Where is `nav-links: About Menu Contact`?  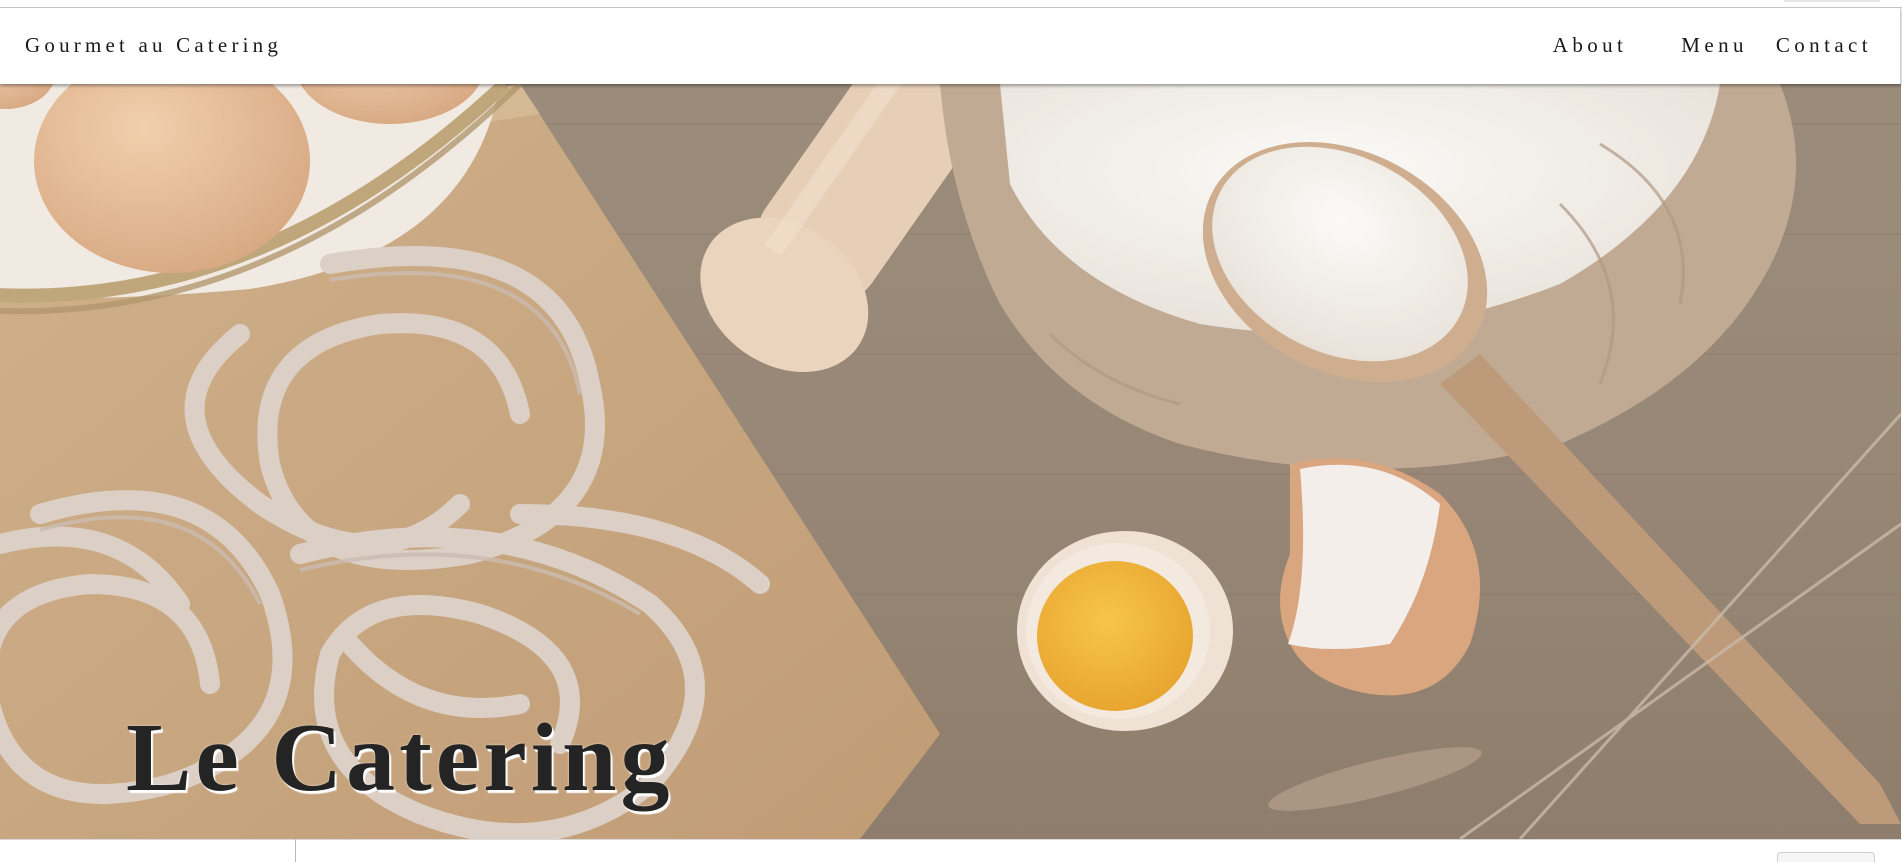 nav-links: About Menu Contact is located at coordinates (1712, 45).